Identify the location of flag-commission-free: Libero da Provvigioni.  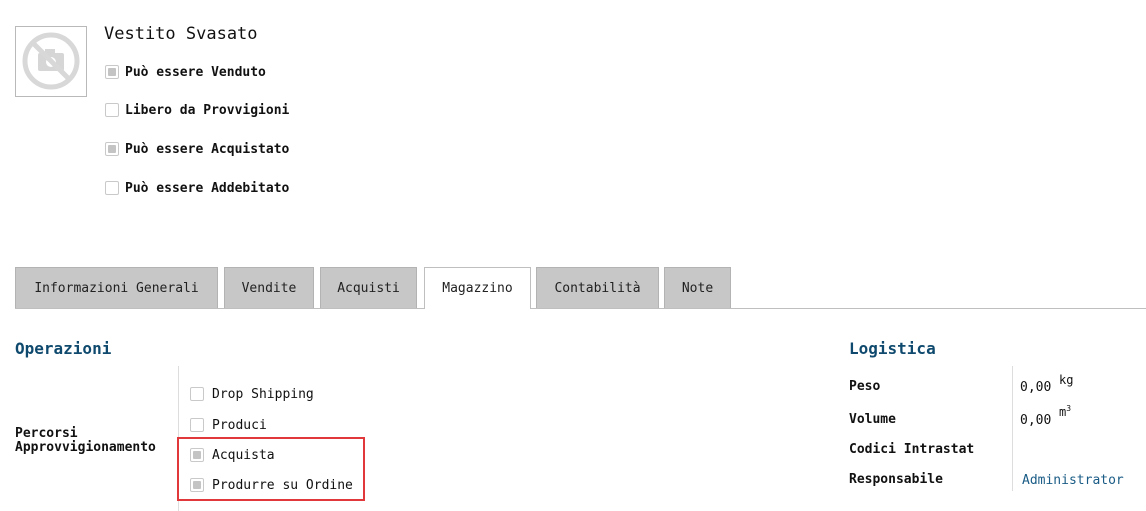
(197, 110).